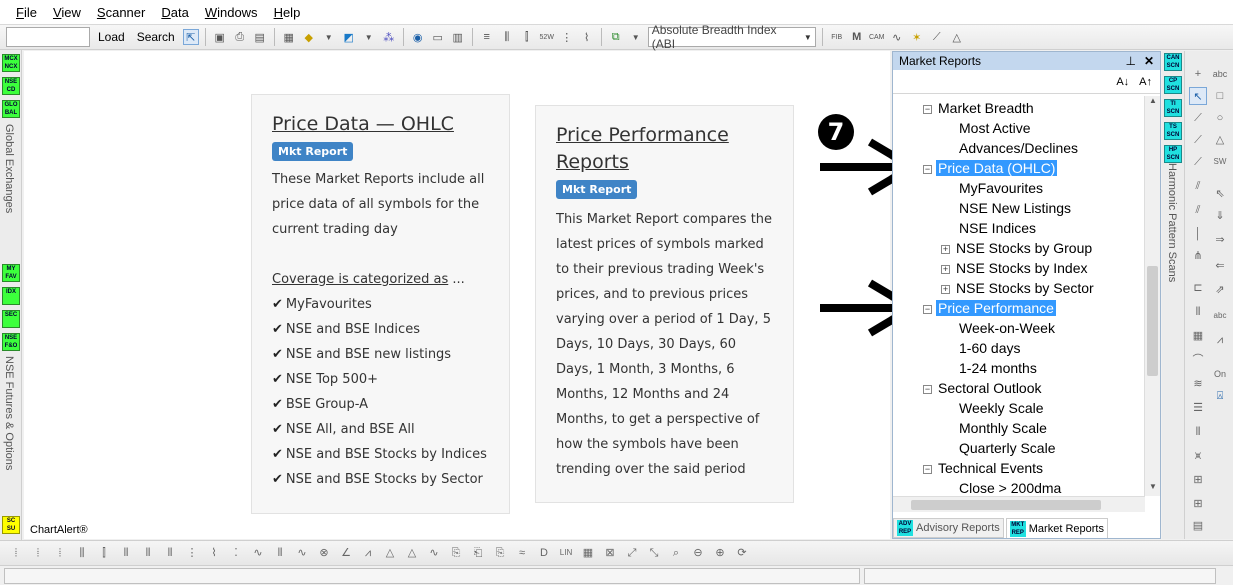  I want to click on tree-item: − Technical Events, so click(984, 468).